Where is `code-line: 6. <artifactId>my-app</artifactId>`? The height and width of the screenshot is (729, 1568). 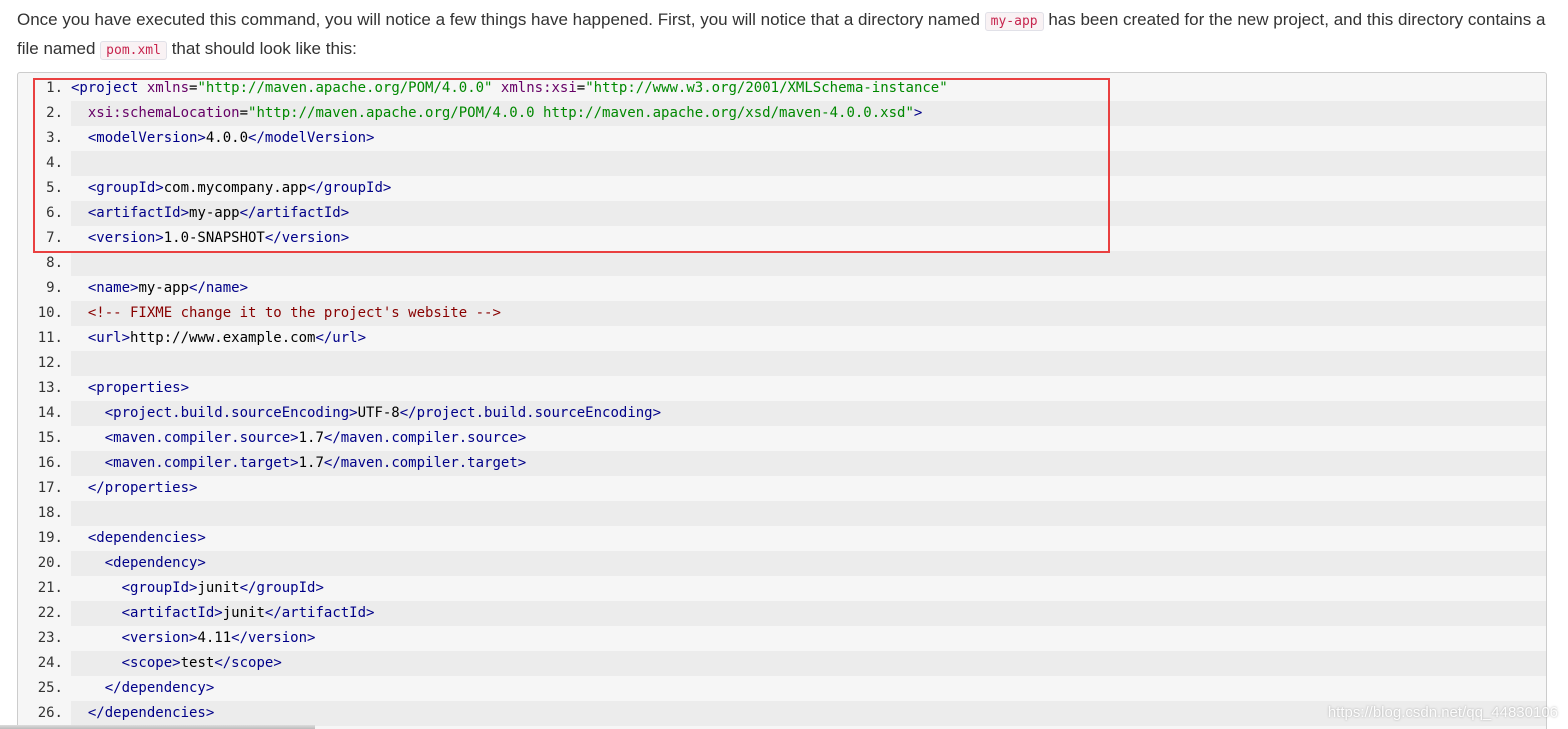
code-line: 6. <artifactId>my-app</artifactId> is located at coordinates (782, 213).